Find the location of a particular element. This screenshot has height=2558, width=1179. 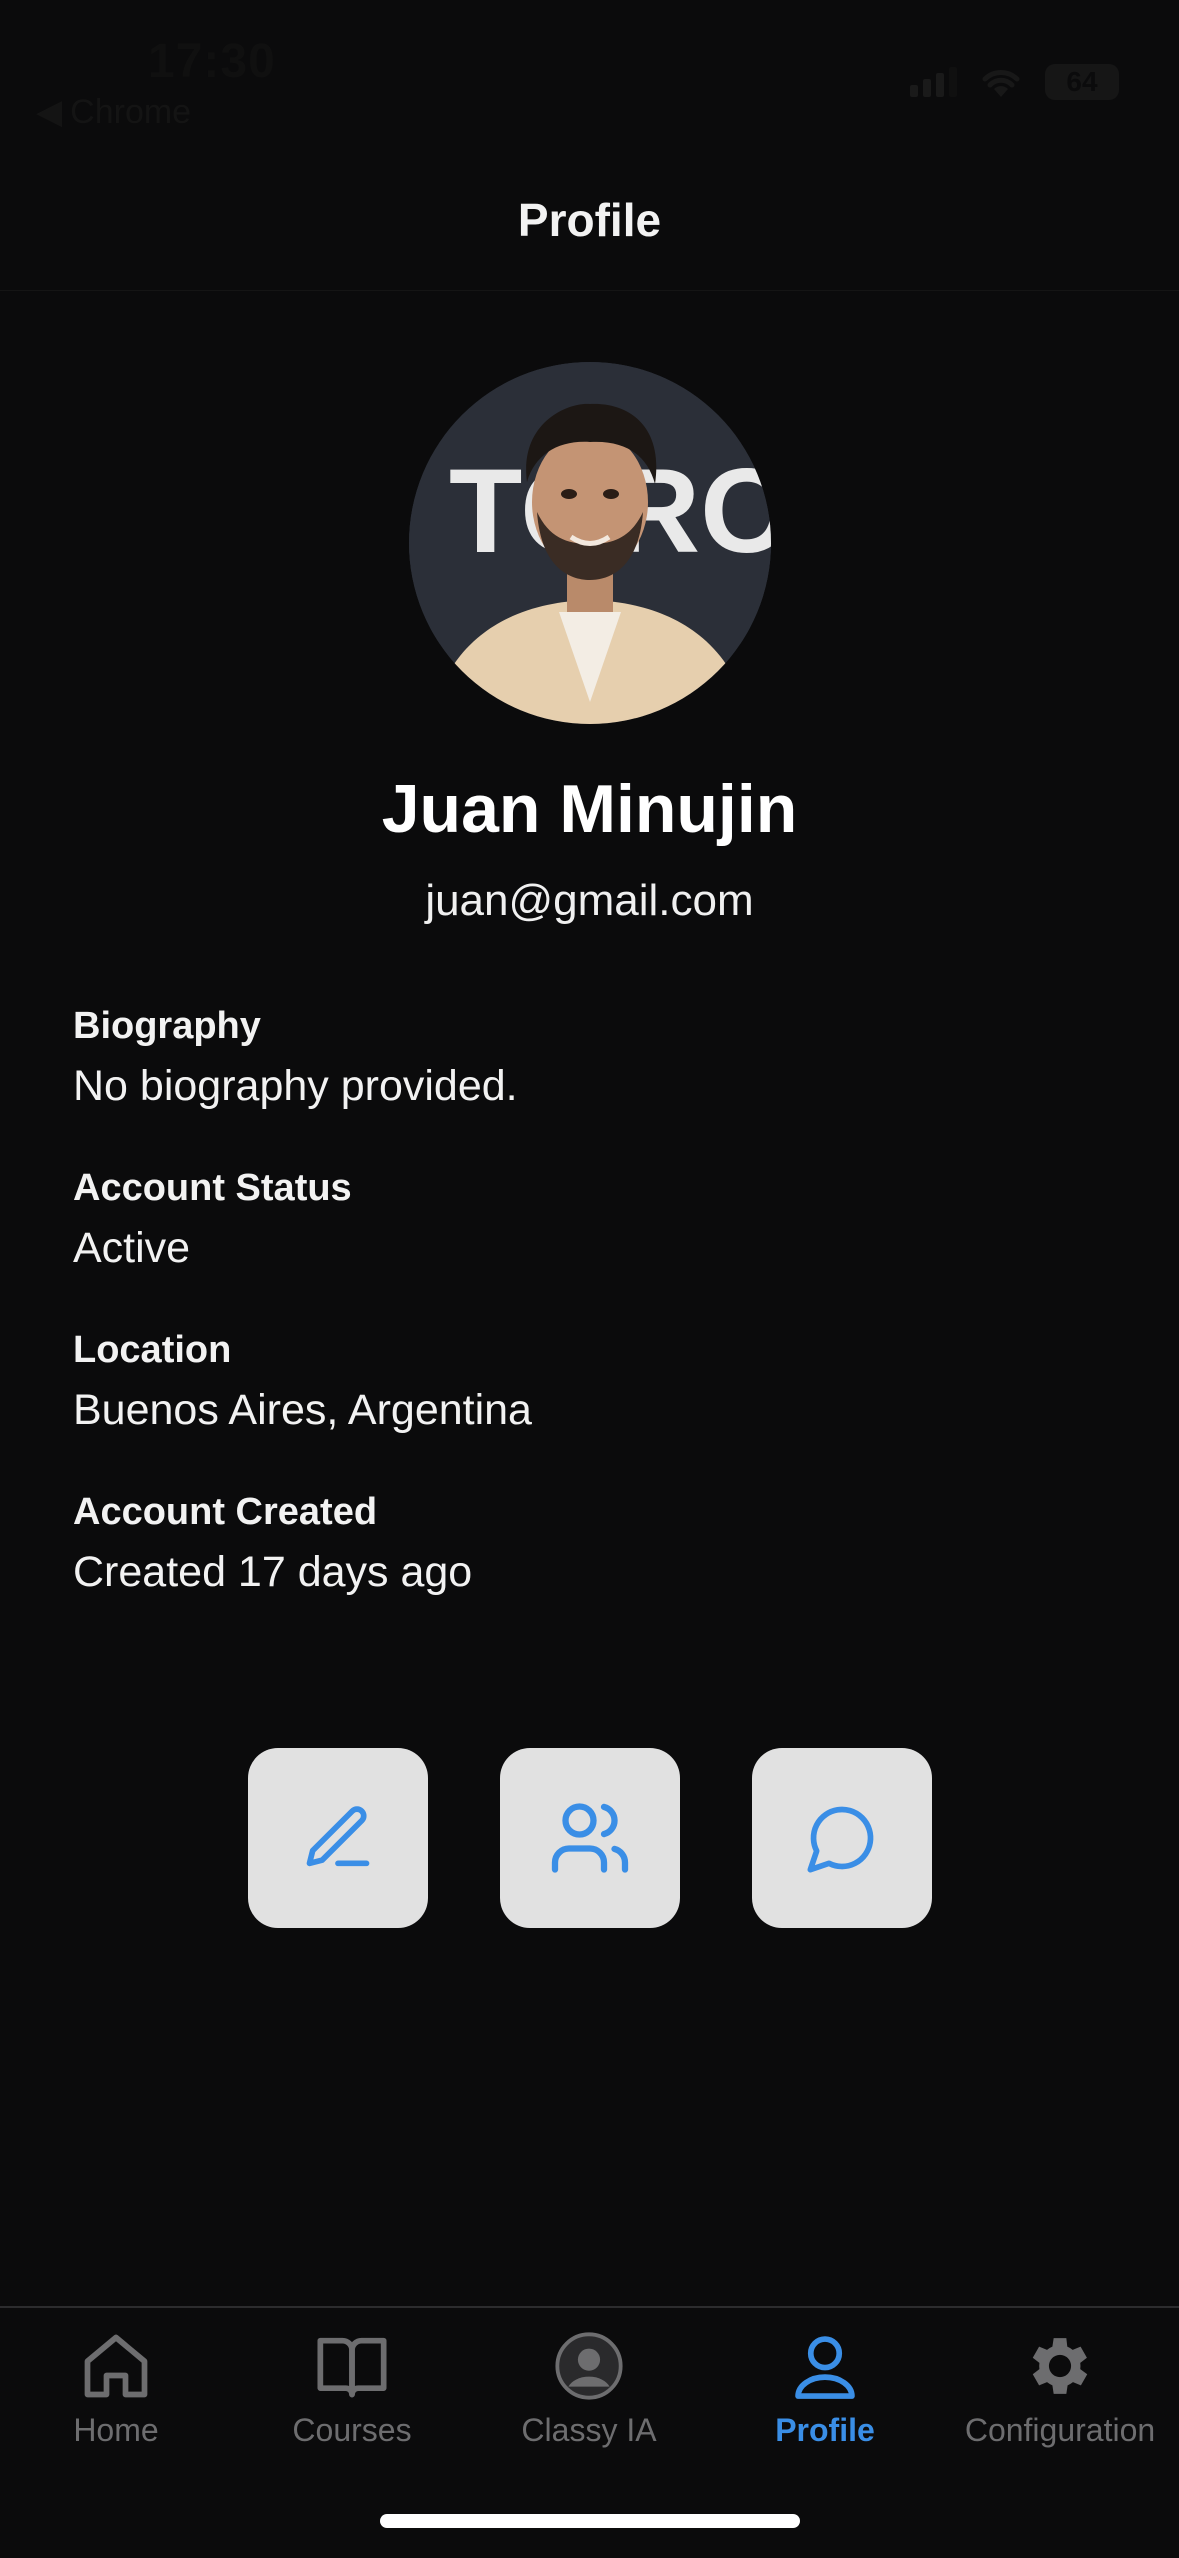

tab-courses-label: Courses is located at coordinates (352, 2430).